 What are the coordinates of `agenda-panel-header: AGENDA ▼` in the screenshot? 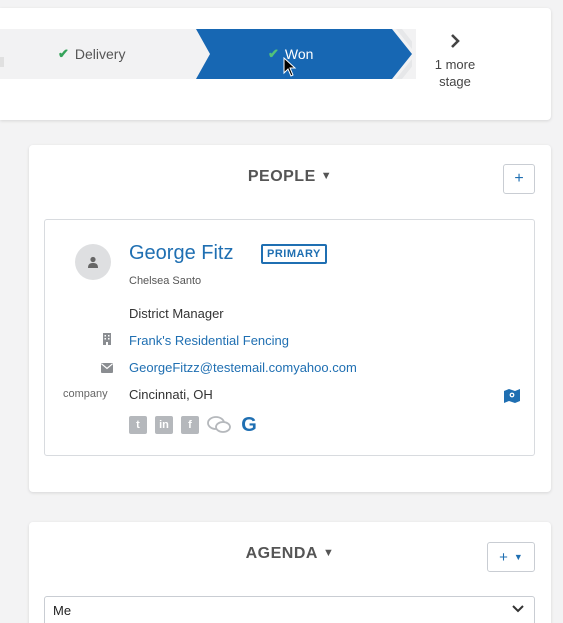 It's located at (290, 554).